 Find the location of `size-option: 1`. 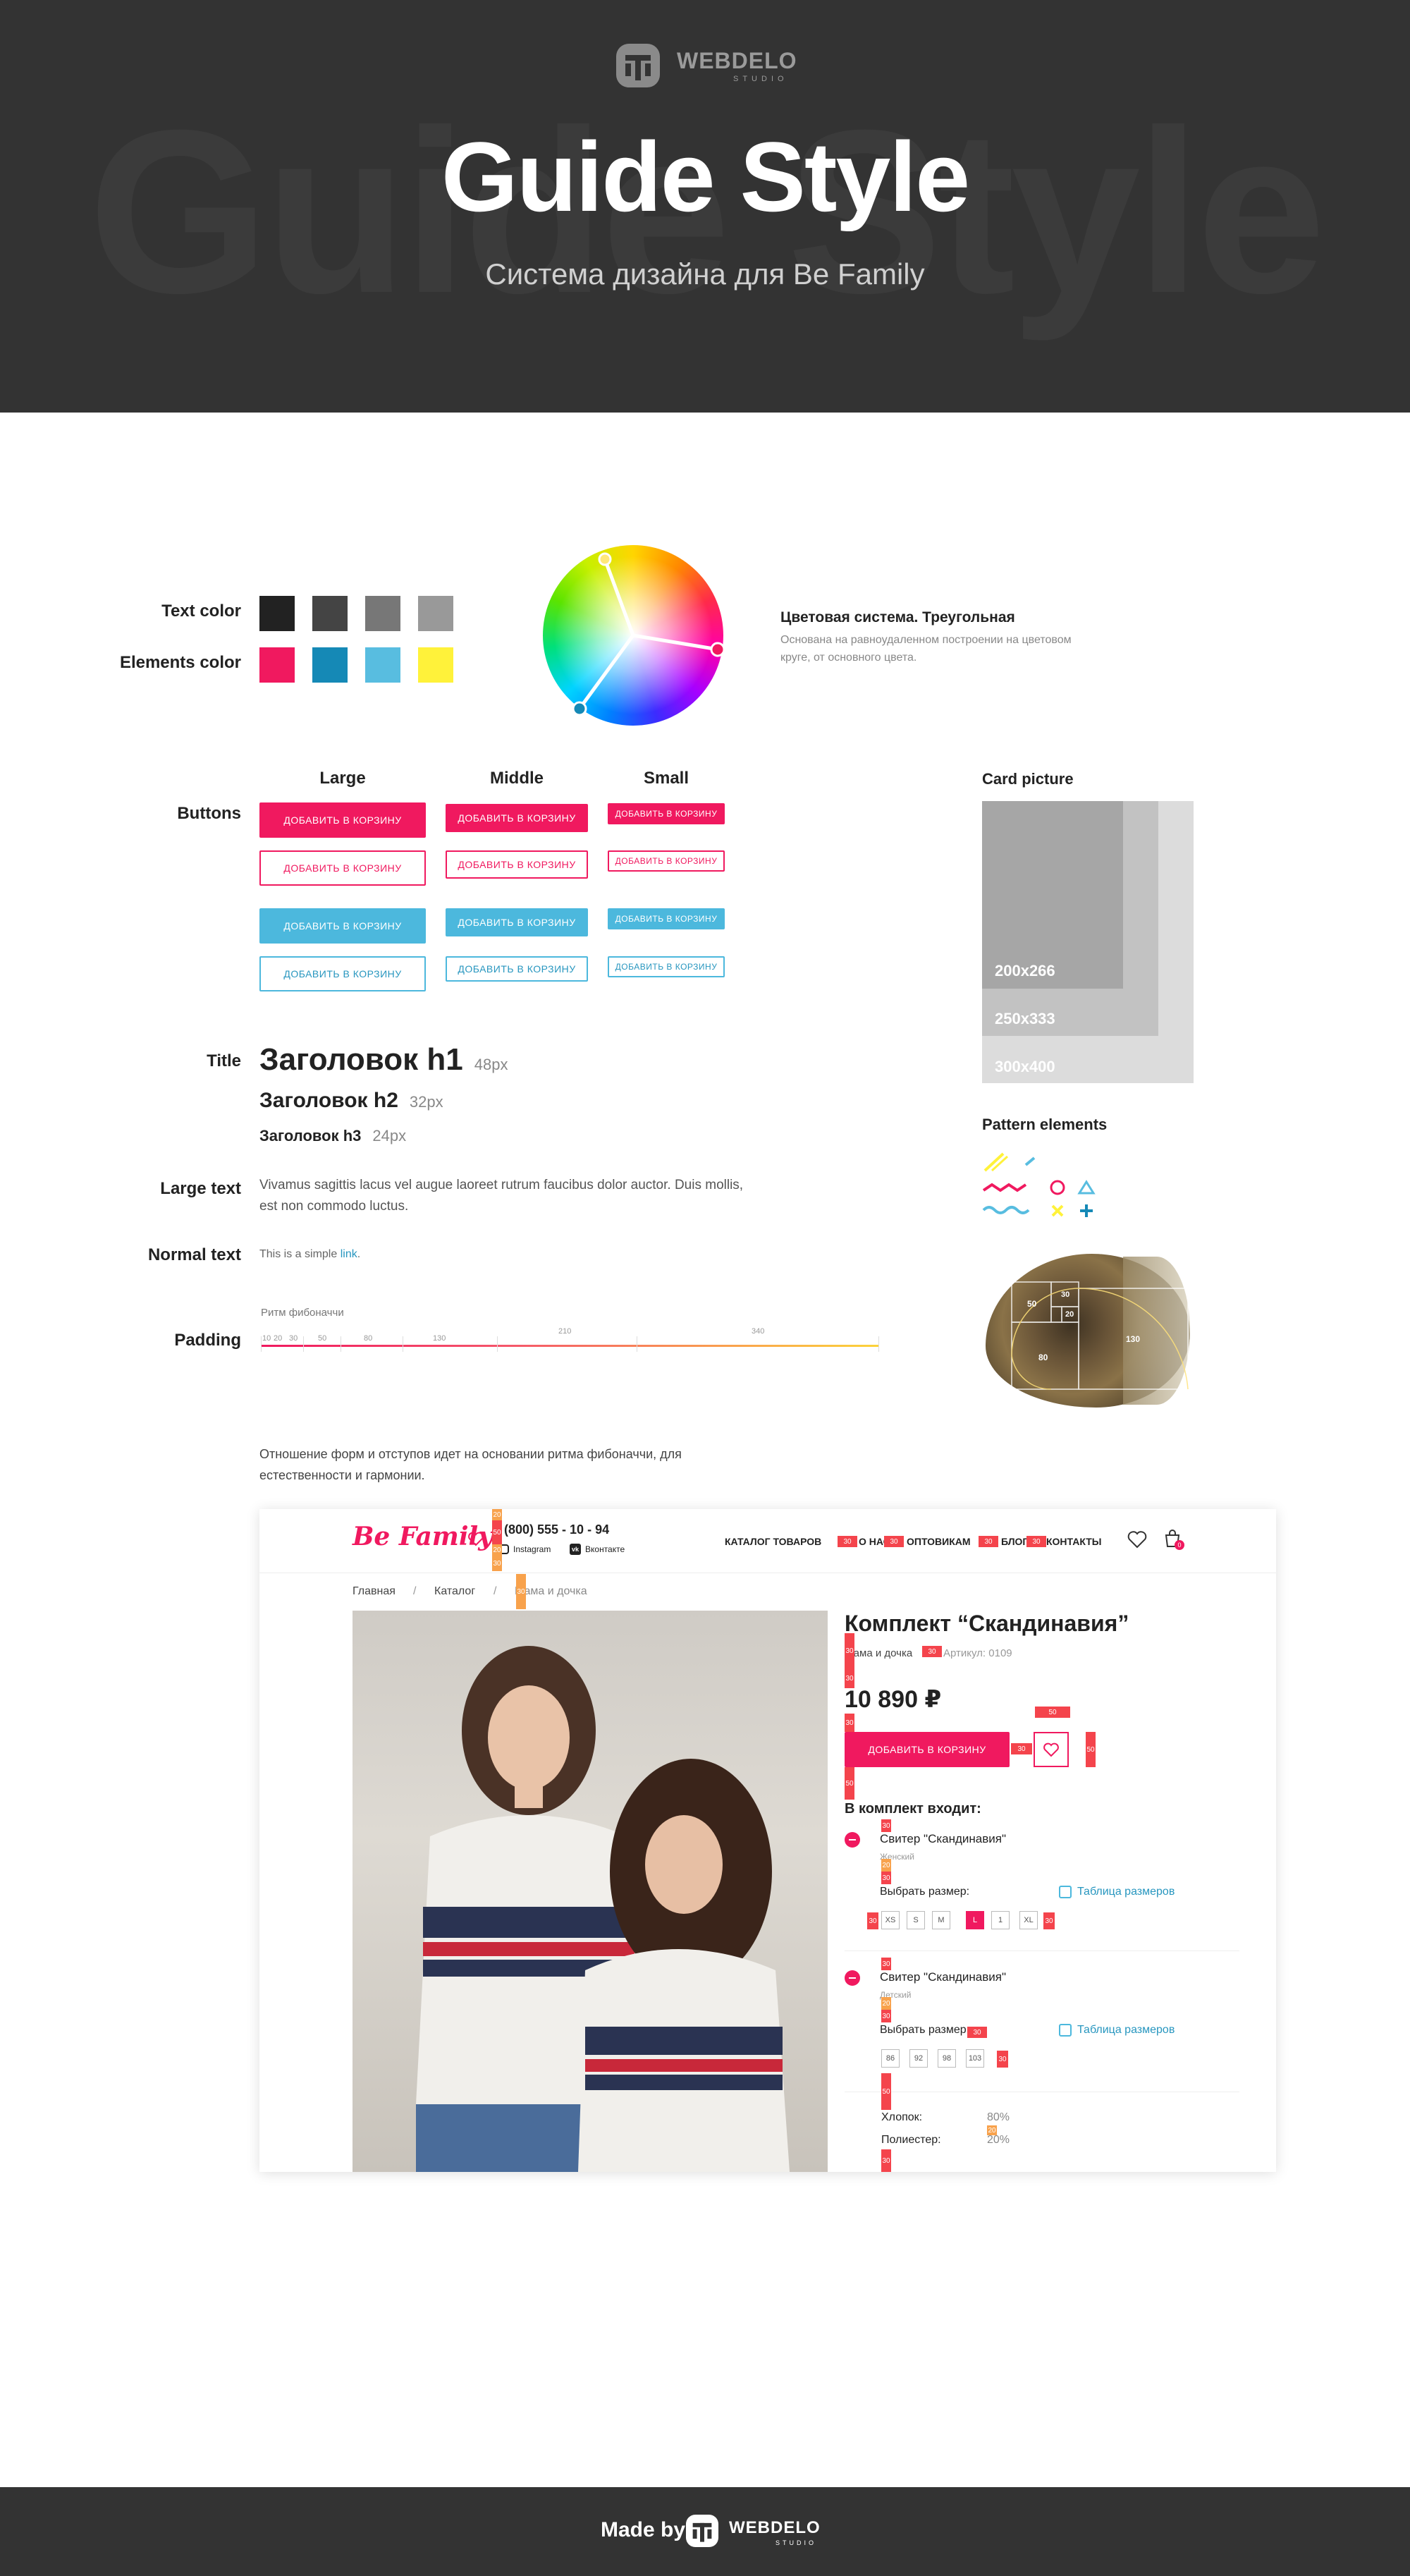

size-option: 1 is located at coordinates (1000, 1920).